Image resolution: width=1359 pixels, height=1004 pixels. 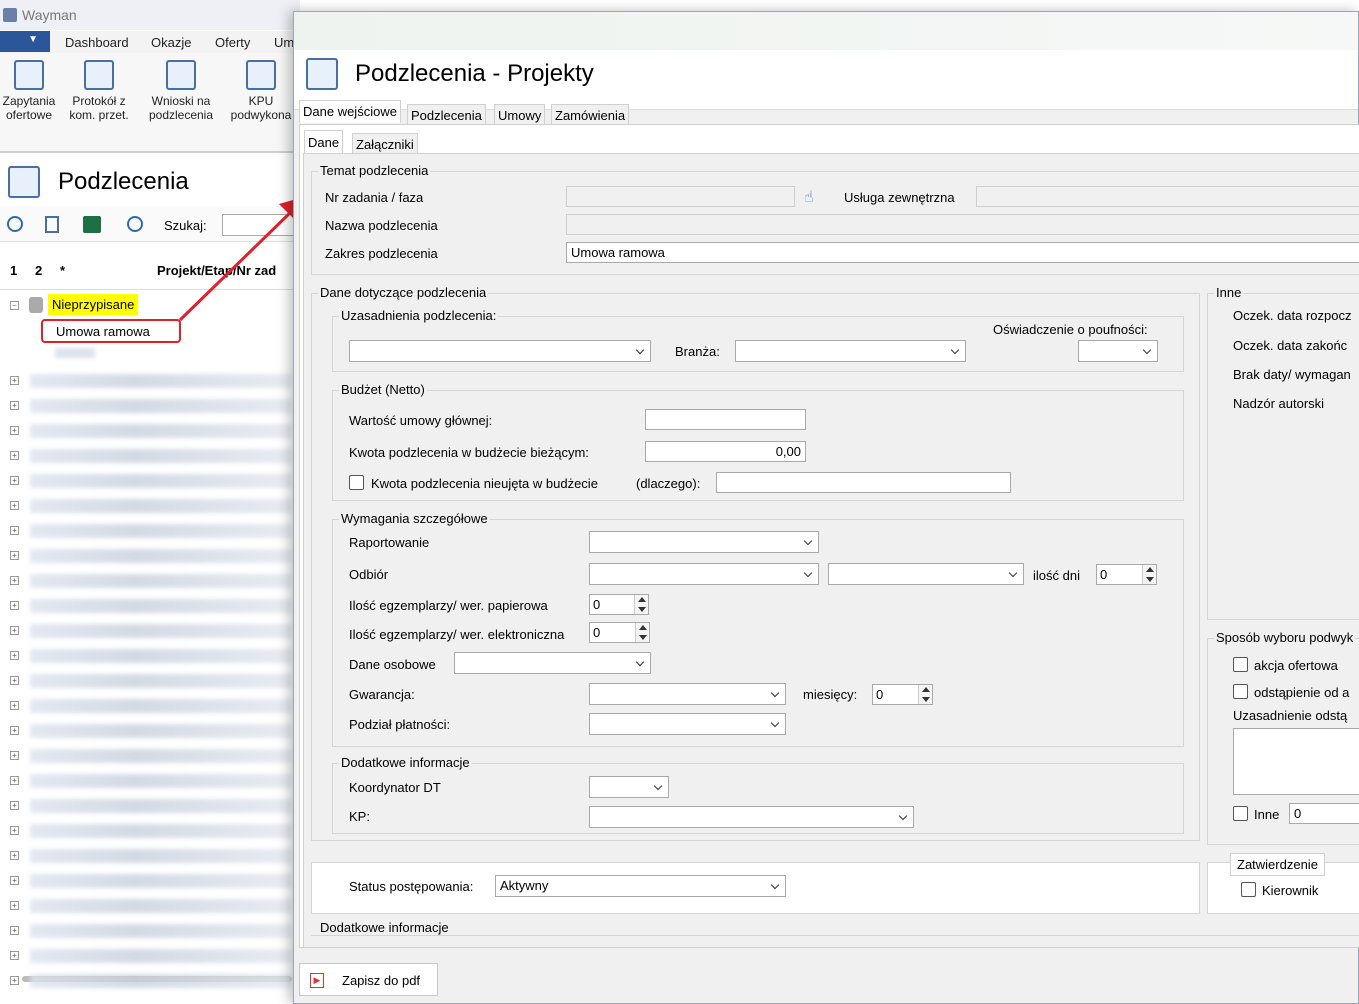 I want to click on tab-dane-wejsciowe: Dane wejściowe, so click(x=350, y=111).